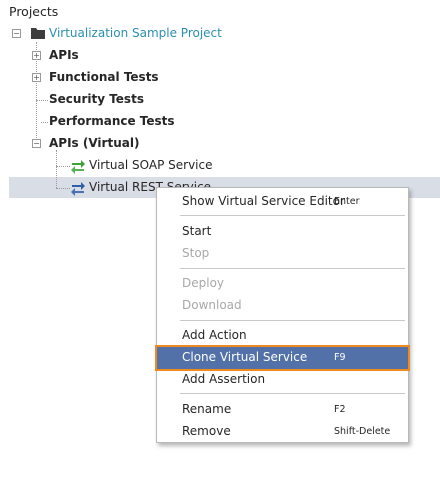 The height and width of the screenshot is (486, 440). Describe the element at coordinates (38, 33) in the screenshot. I see `folder-icon` at that location.